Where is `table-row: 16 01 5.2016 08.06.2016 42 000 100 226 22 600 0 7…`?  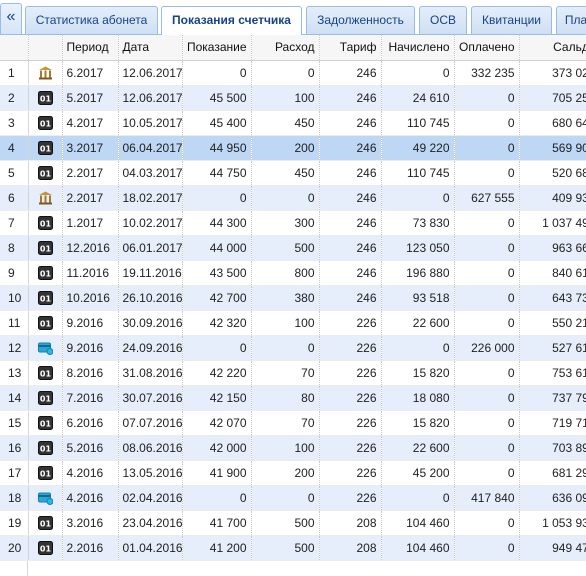
table-row: 16 01 5.2016 08.06.2016 42 000 100 226 22 600 0 7… is located at coordinates (293, 448).